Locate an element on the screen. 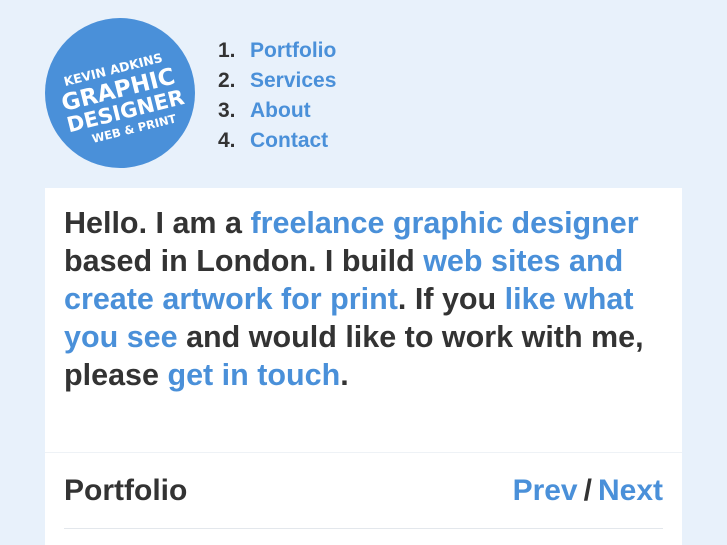 The width and height of the screenshot is (727, 545). portfolio-pager: Prev / Next is located at coordinates (588, 491).